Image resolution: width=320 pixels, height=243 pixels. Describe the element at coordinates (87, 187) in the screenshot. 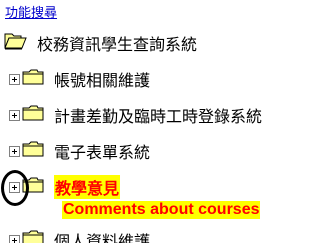

I see `tree-item-label-highlighted: 教學意見` at that location.